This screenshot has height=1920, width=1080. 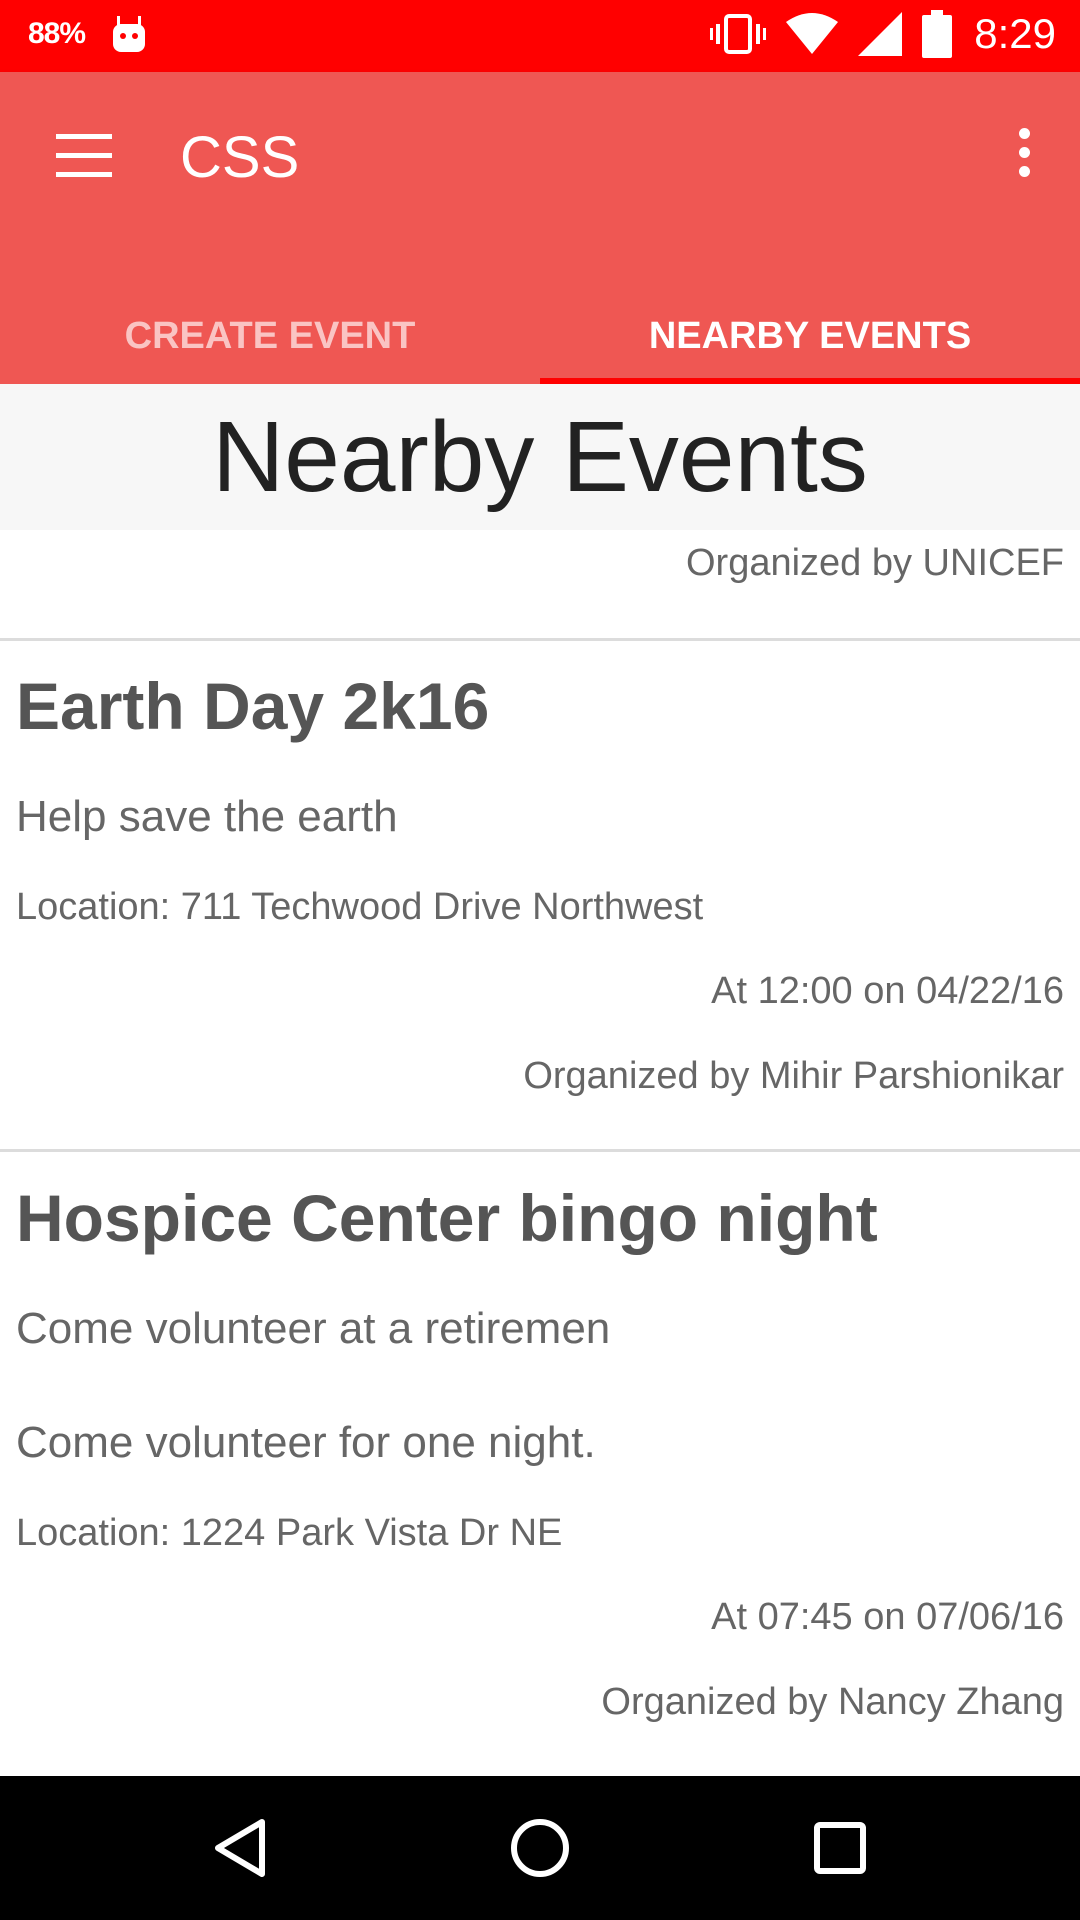 What do you see at coordinates (1015, 33) in the screenshot?
I see `clock: 8:29` at bounding box center [1015, 33].